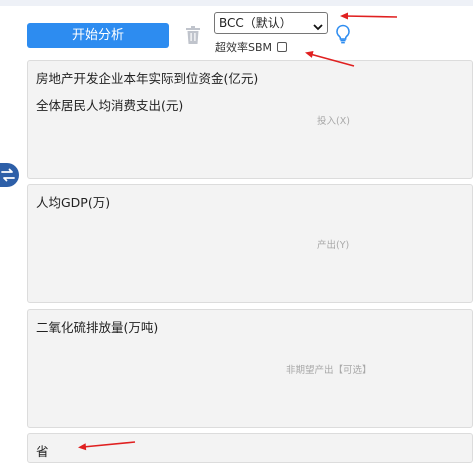 The image size is (473, 470). I want to click on variable-item: 省, so click(42, 450).